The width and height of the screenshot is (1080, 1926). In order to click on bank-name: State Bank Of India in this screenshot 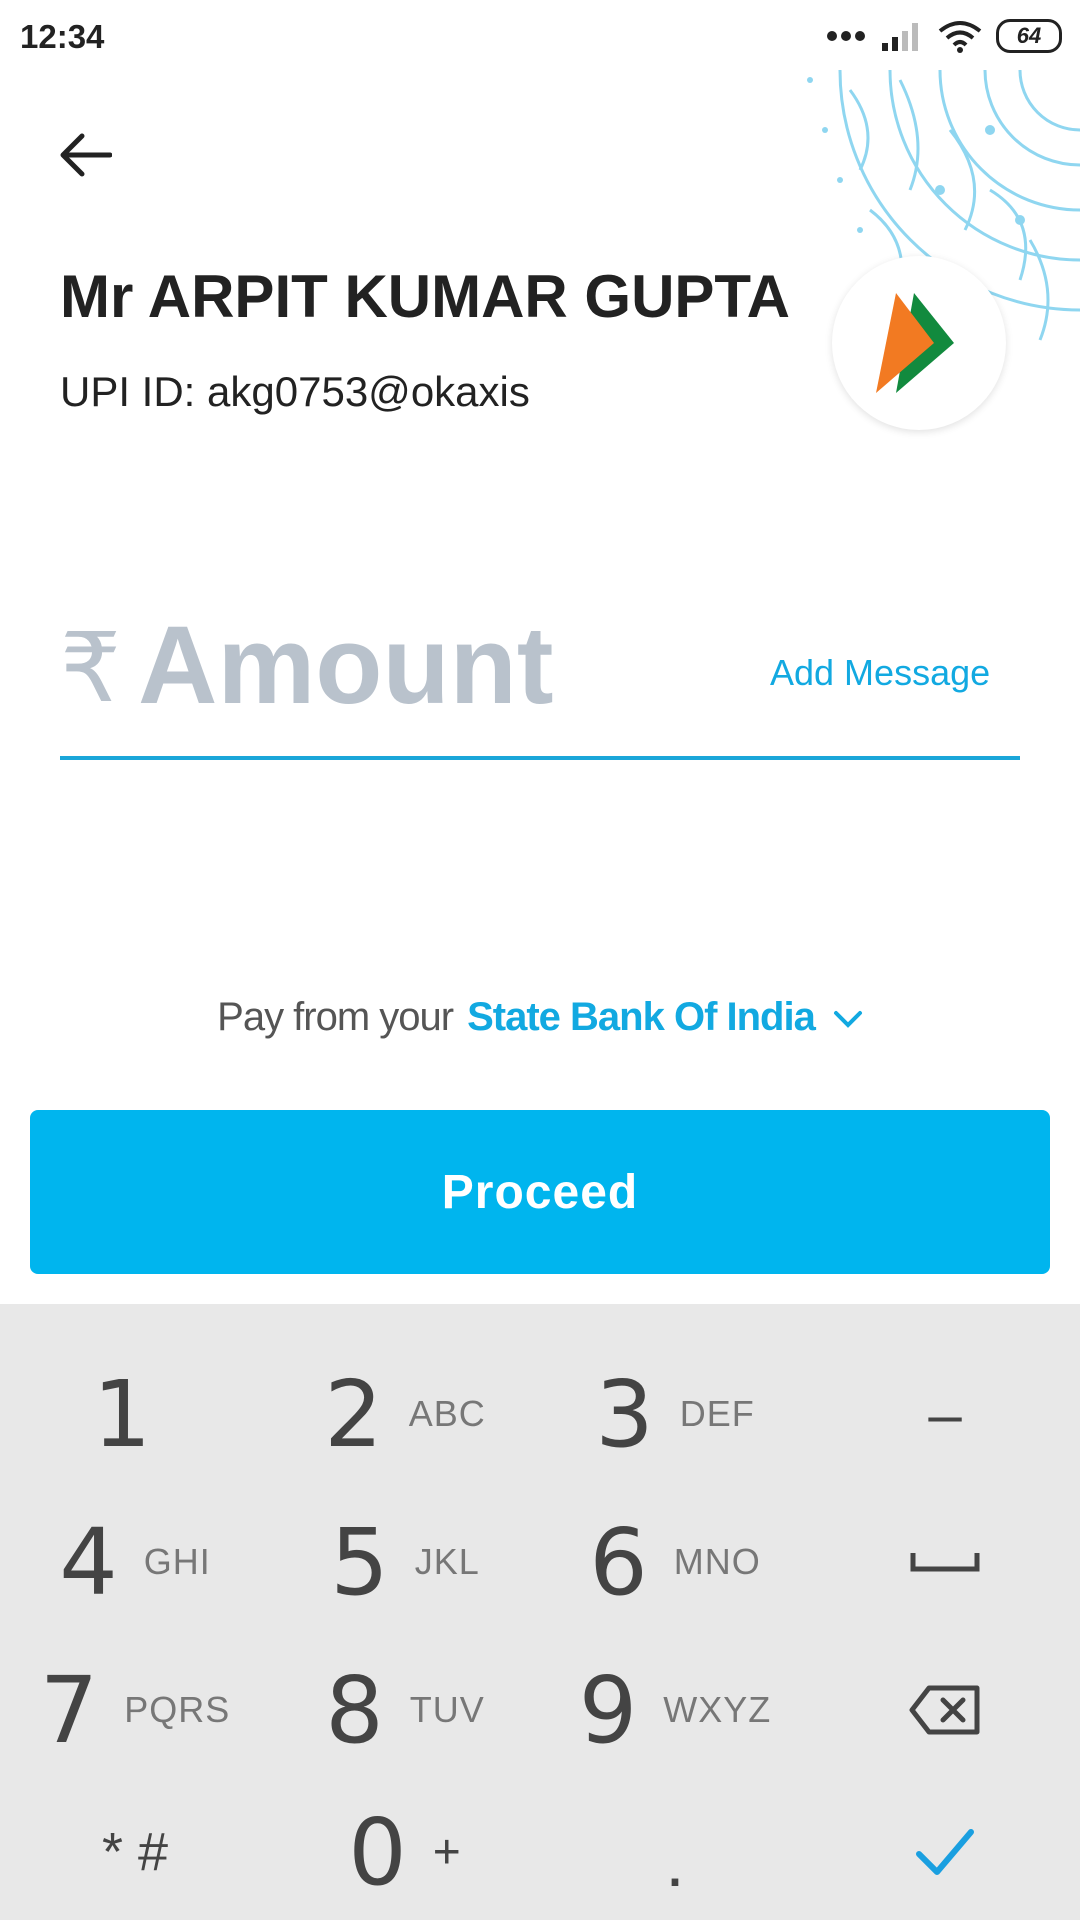, I will do `click(641, 1017)`.